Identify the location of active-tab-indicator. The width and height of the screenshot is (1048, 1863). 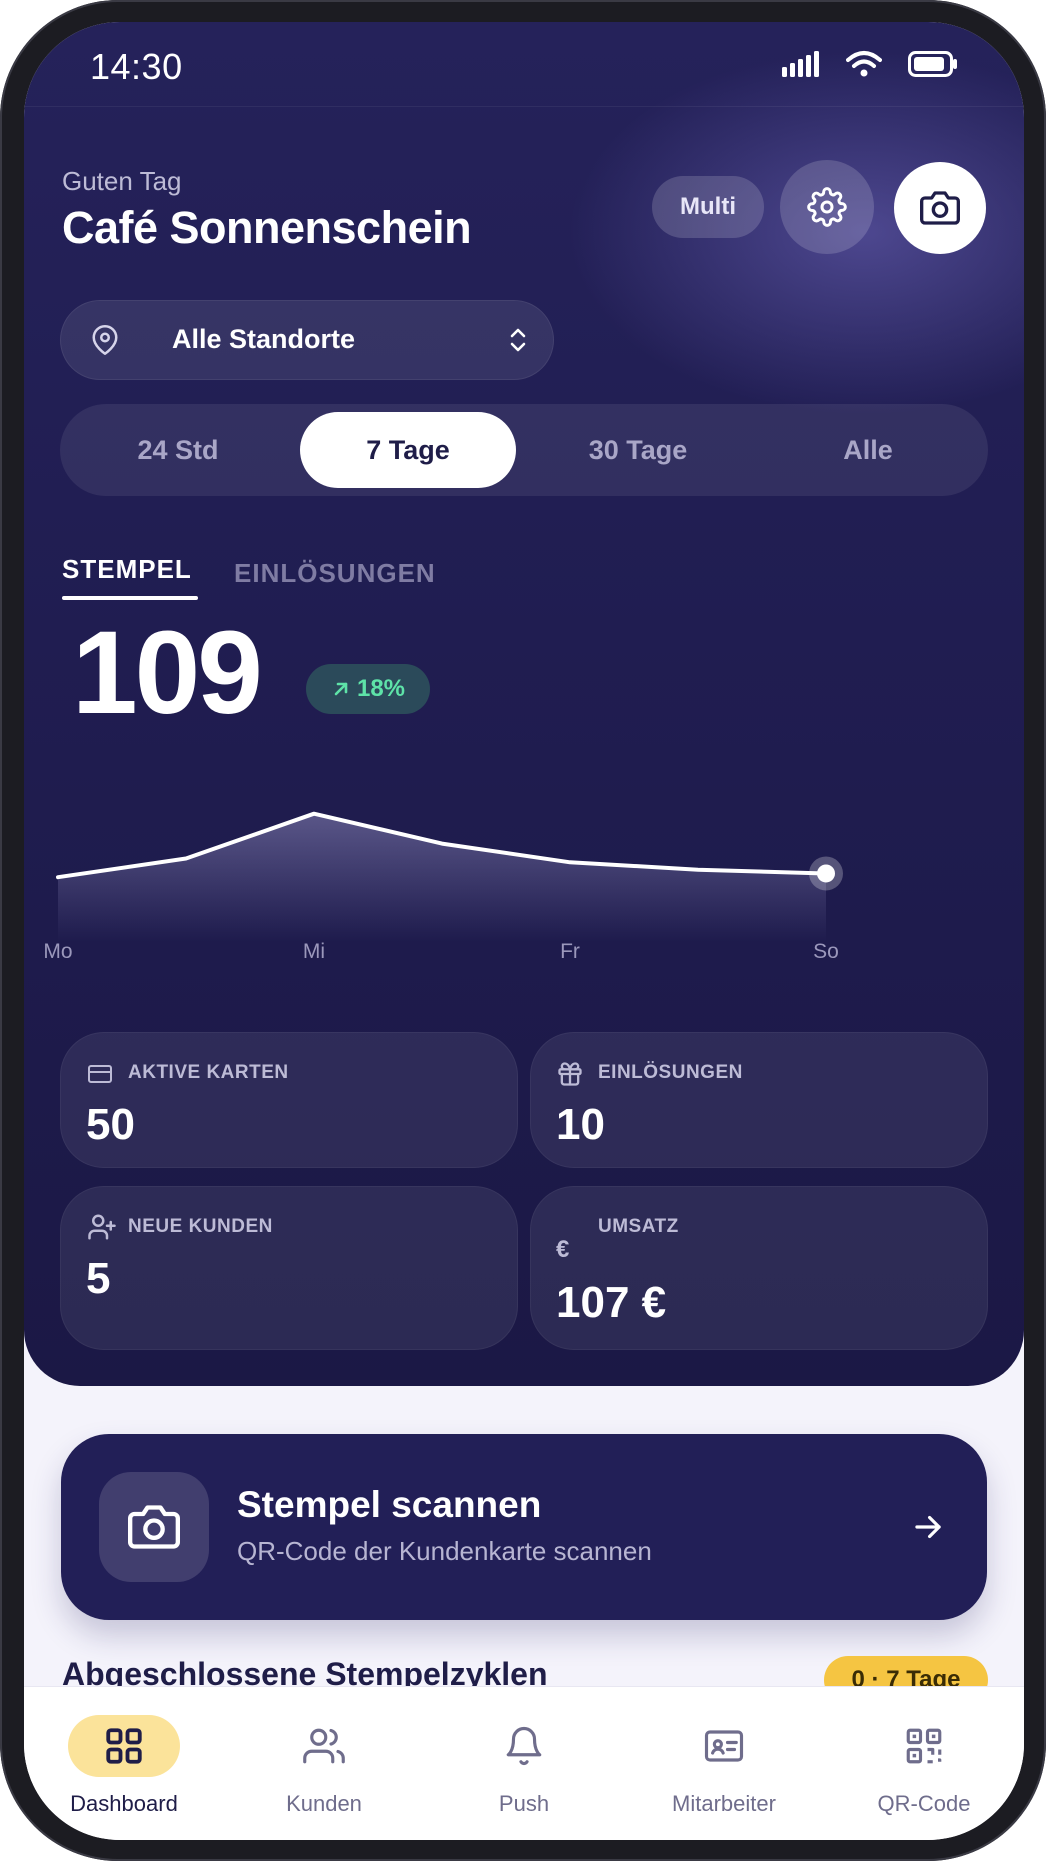
(130, 598).